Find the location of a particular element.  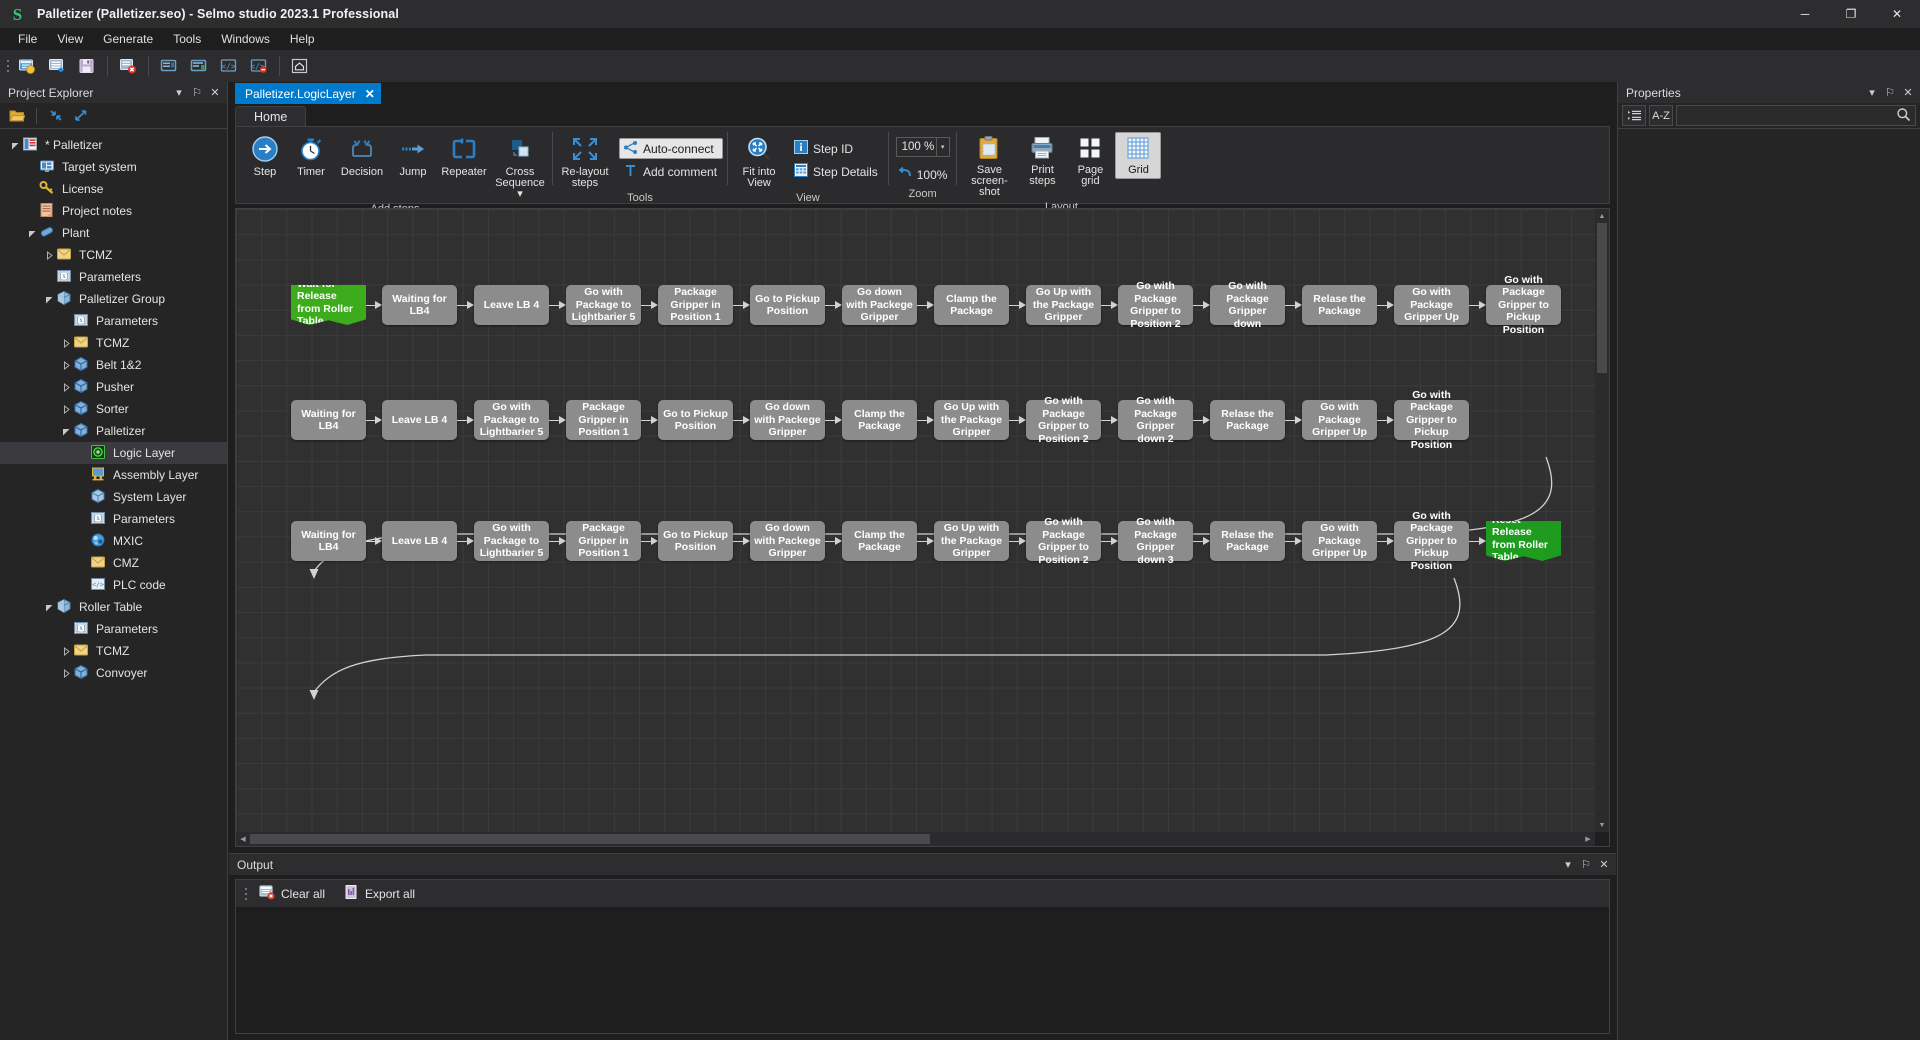

auto-connect-toggle: Auto-connect is located at coordinates (671, 148).